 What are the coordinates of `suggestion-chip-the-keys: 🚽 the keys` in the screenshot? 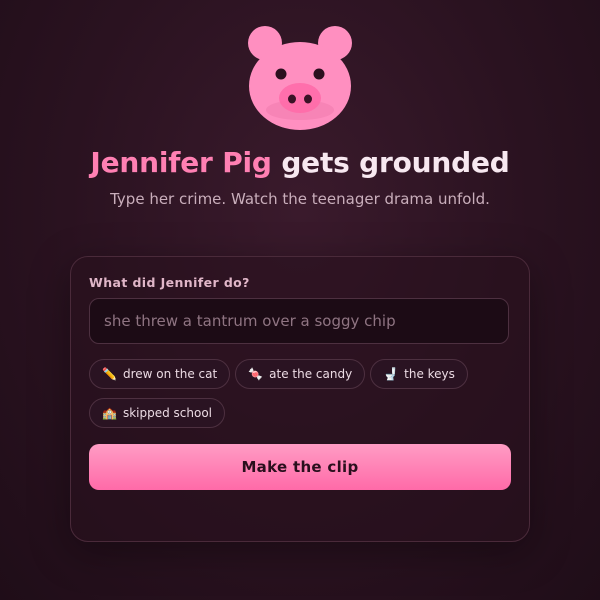 It's located at (419, 374).